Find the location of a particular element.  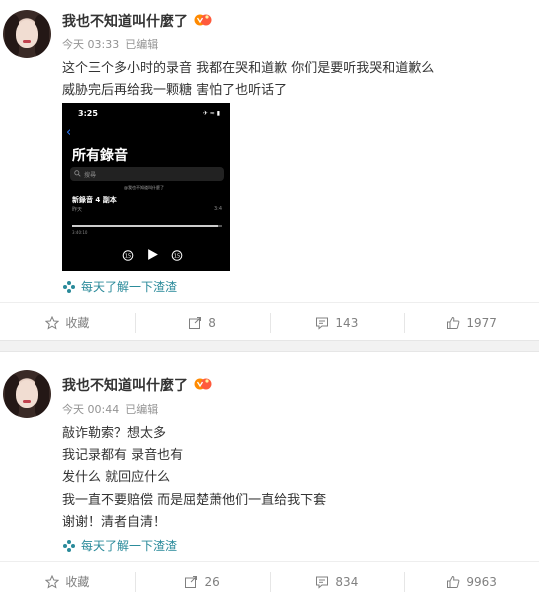

repost-button: 26 is located at coordinates (202, 580).